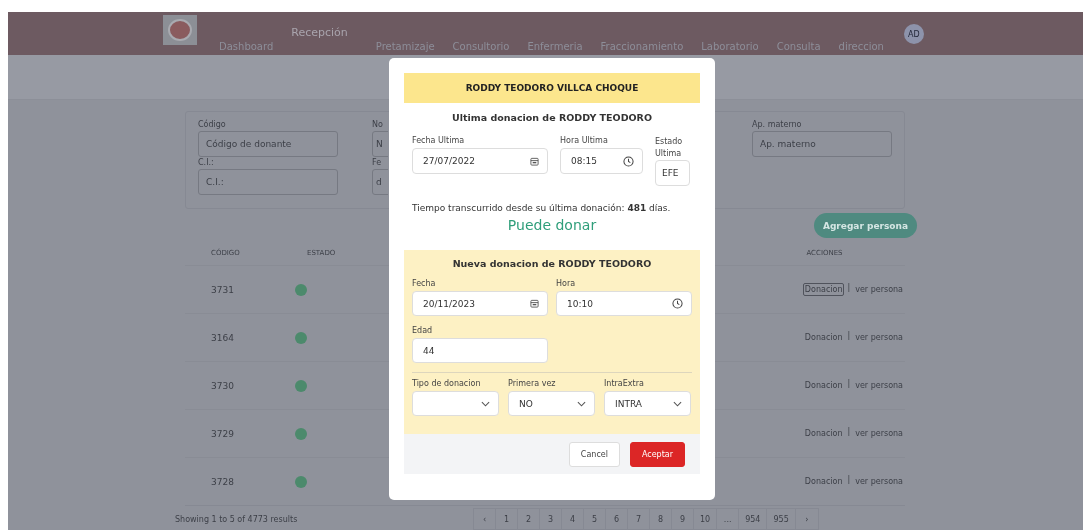 The width and height of the screenshot is (1083, 531). Describe the element at coordinates (222, 385) in the screenshot. I see `table-cell-text: 3730` at that location.